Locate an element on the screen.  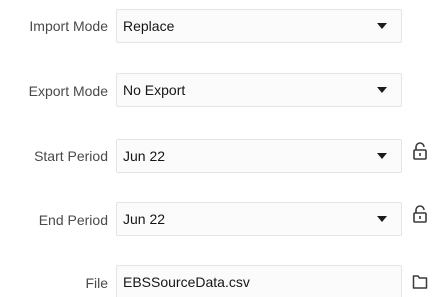
end-period-value: Jun 22 is located at coordinates (144, 219).